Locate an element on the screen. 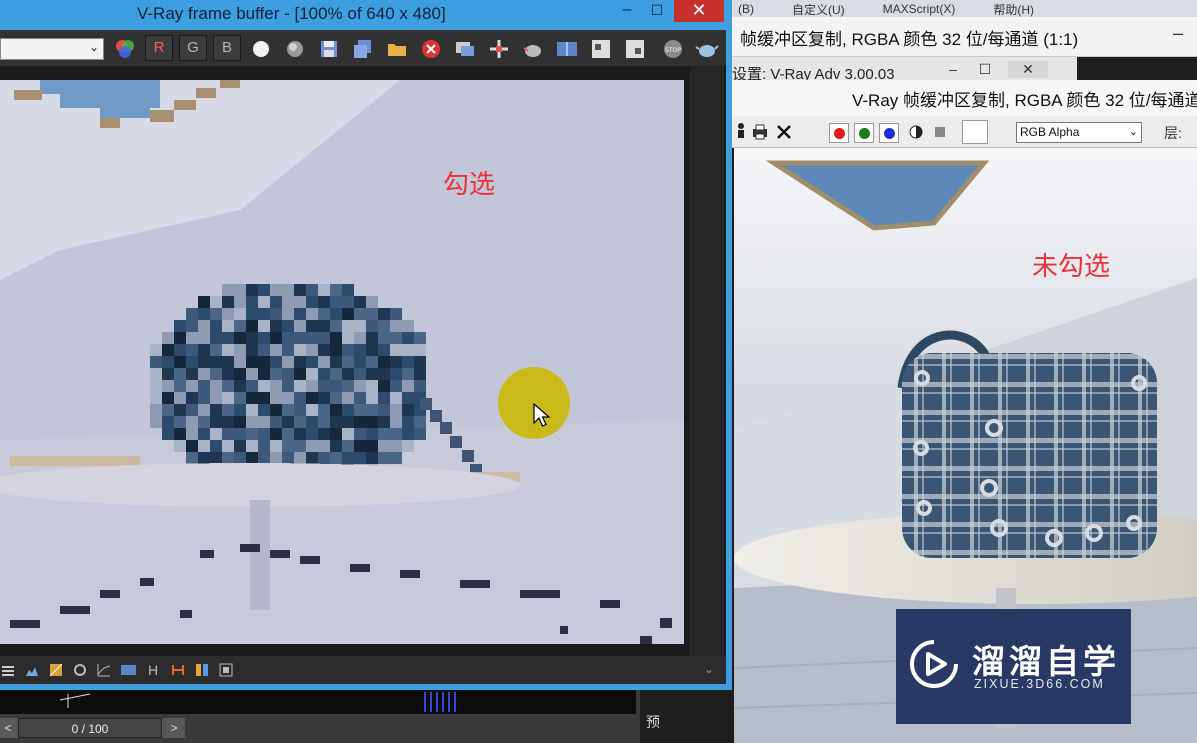 The height and width of the screenshot is (743, 1197). duplicate-to-max-fb-icon is located at coordinates (465, 49).